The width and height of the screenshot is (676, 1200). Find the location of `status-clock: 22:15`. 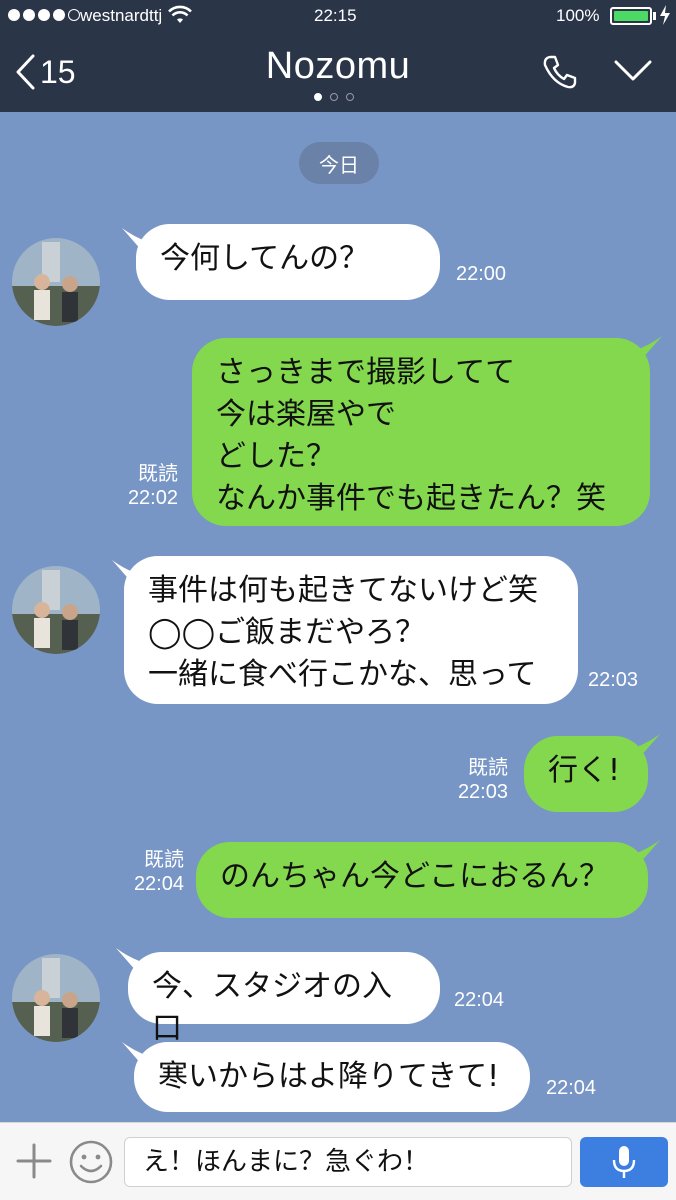

status-clock: 22:15 is located at coordinates (335, 15).